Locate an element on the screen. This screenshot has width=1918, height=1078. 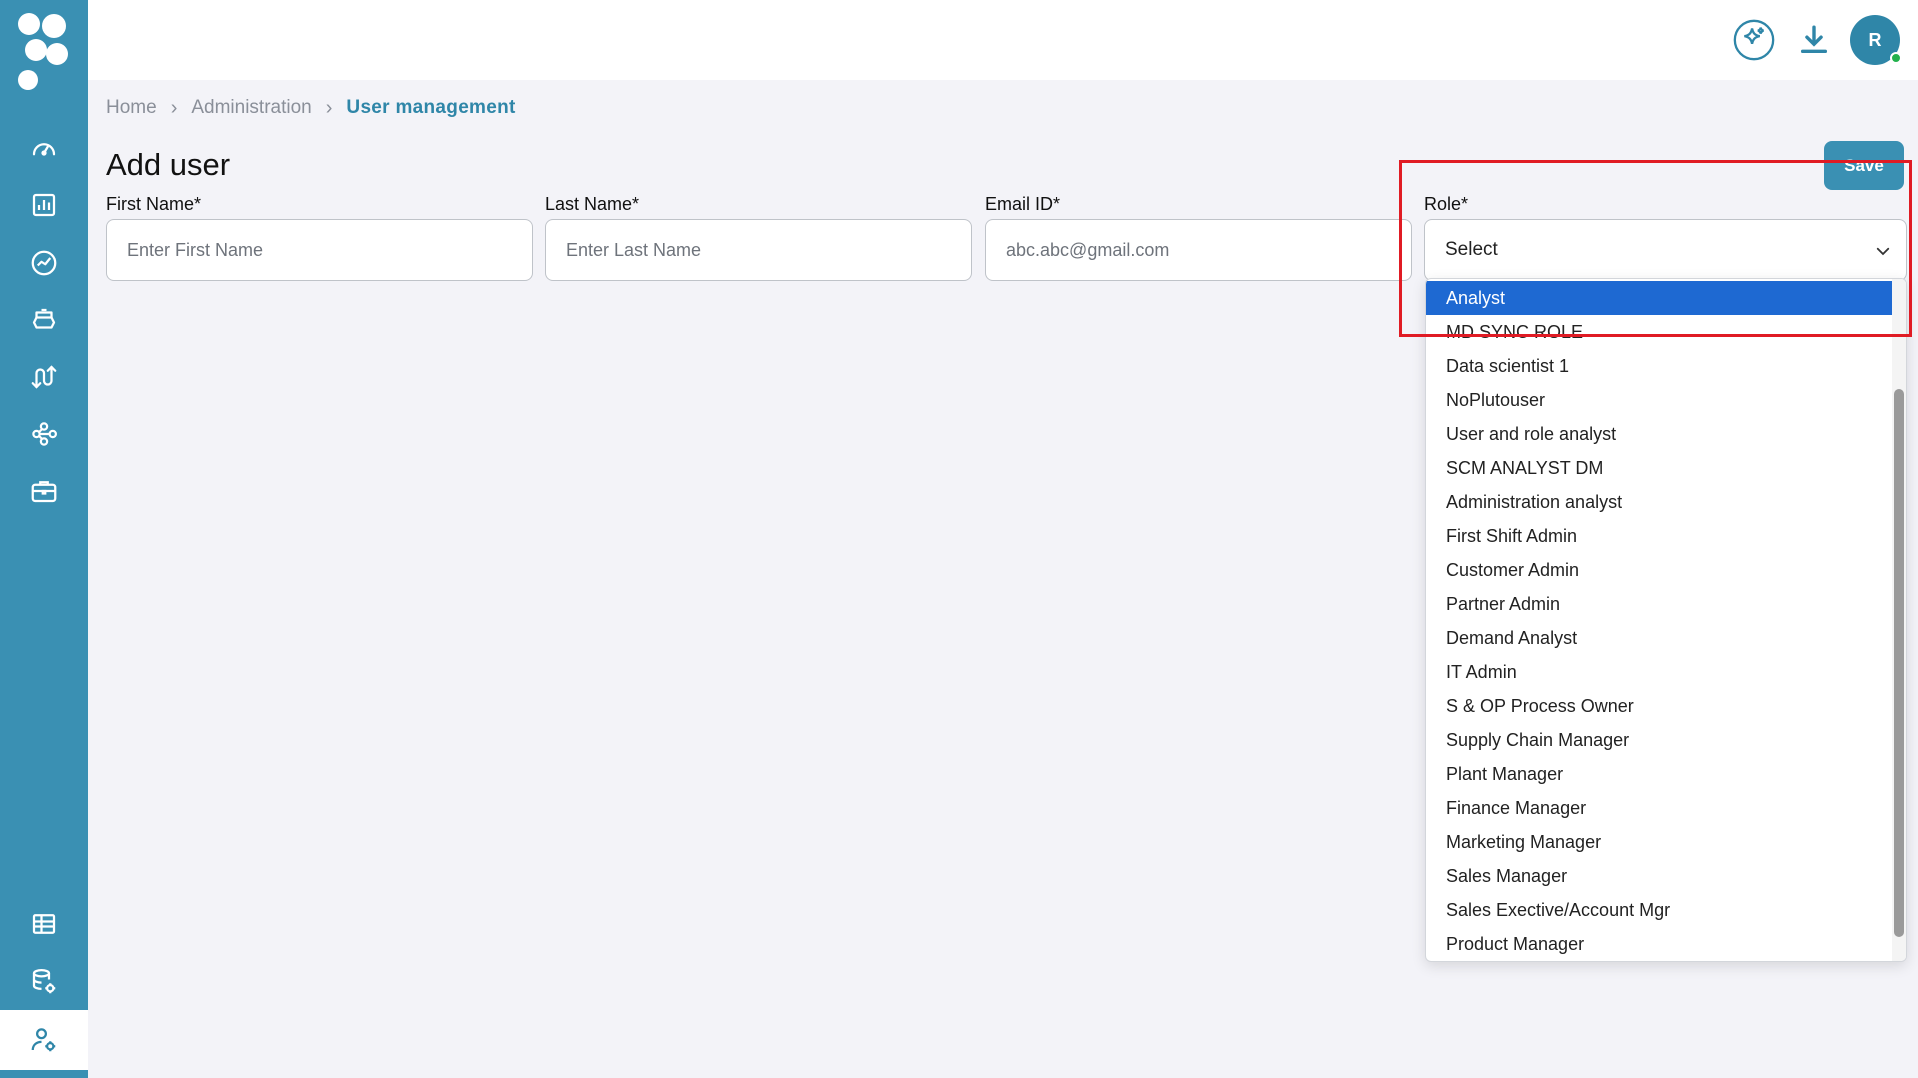
briefcase-icon is located at coordinates (44, 491).